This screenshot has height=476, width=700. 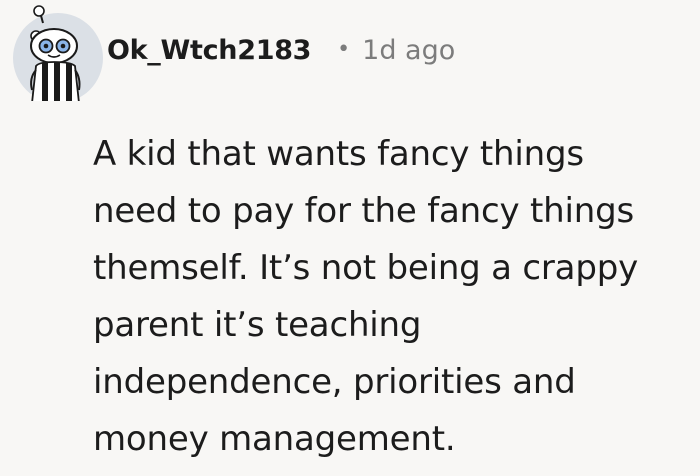 I want to click on snoo-avatar-icon, so click(x=58, y=53).